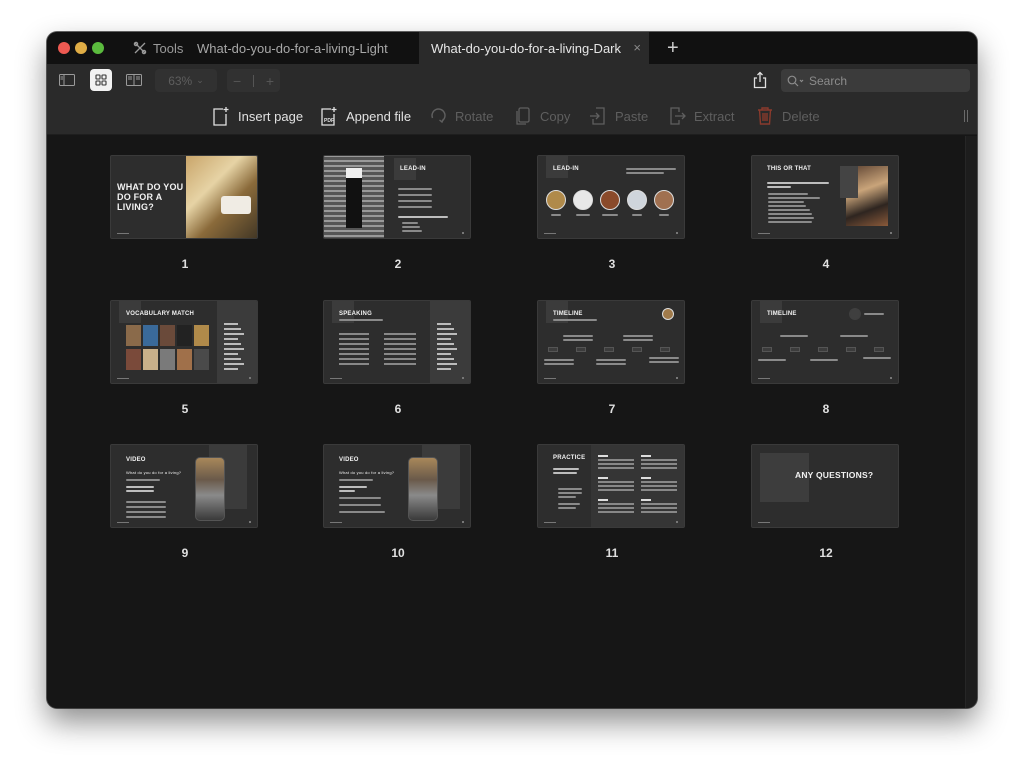 This screenshot has width=1024, height=770. Describe the element at coordinates (397, 342) in the screenshot. I see `slide-preview: SPEAKING` at that location.